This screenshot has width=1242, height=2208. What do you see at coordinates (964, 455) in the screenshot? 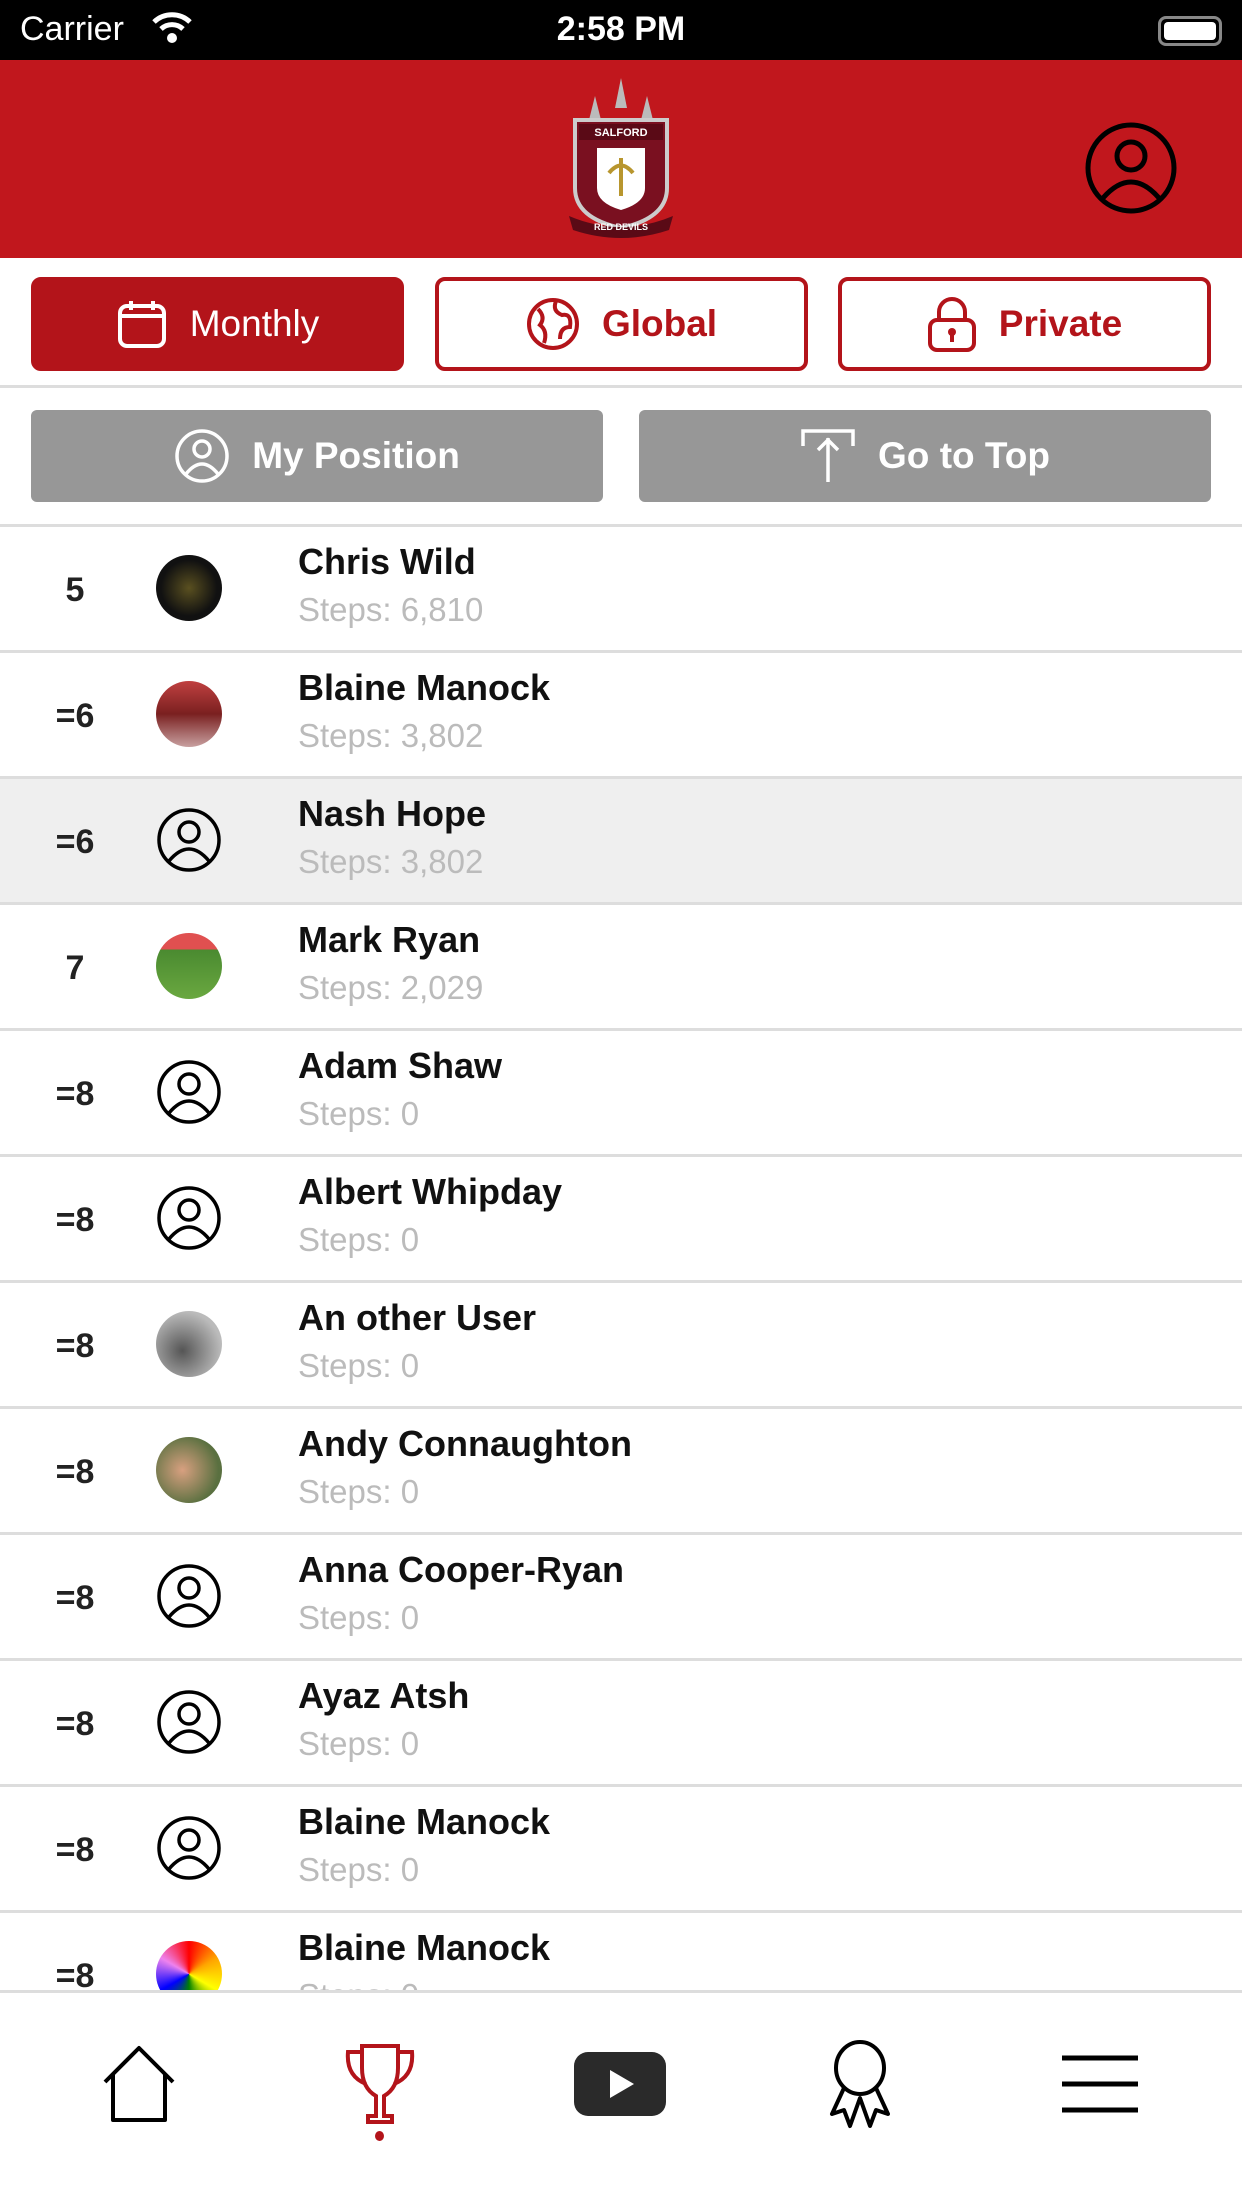
I see `go-to-top-label: Go to Top` at bounding box center [964, 455].